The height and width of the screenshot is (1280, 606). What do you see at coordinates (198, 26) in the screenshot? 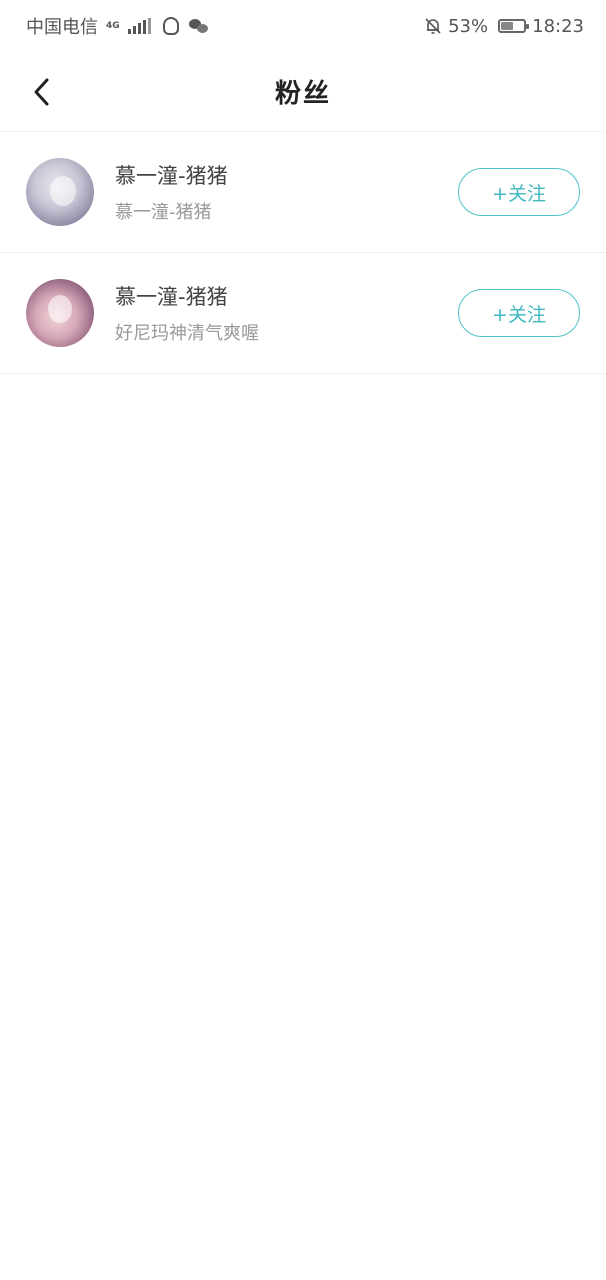
I see `wechat-icon` at bounding box center [198, 26].